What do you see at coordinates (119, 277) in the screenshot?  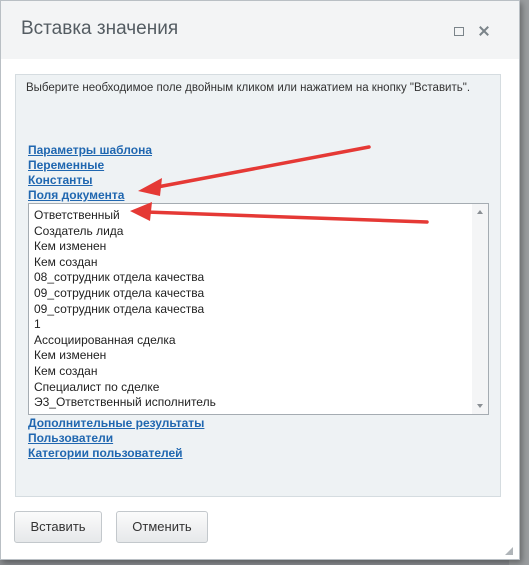 I see `list-item: 08_сотрудник отдела качества` at bounding box center [119, 277].